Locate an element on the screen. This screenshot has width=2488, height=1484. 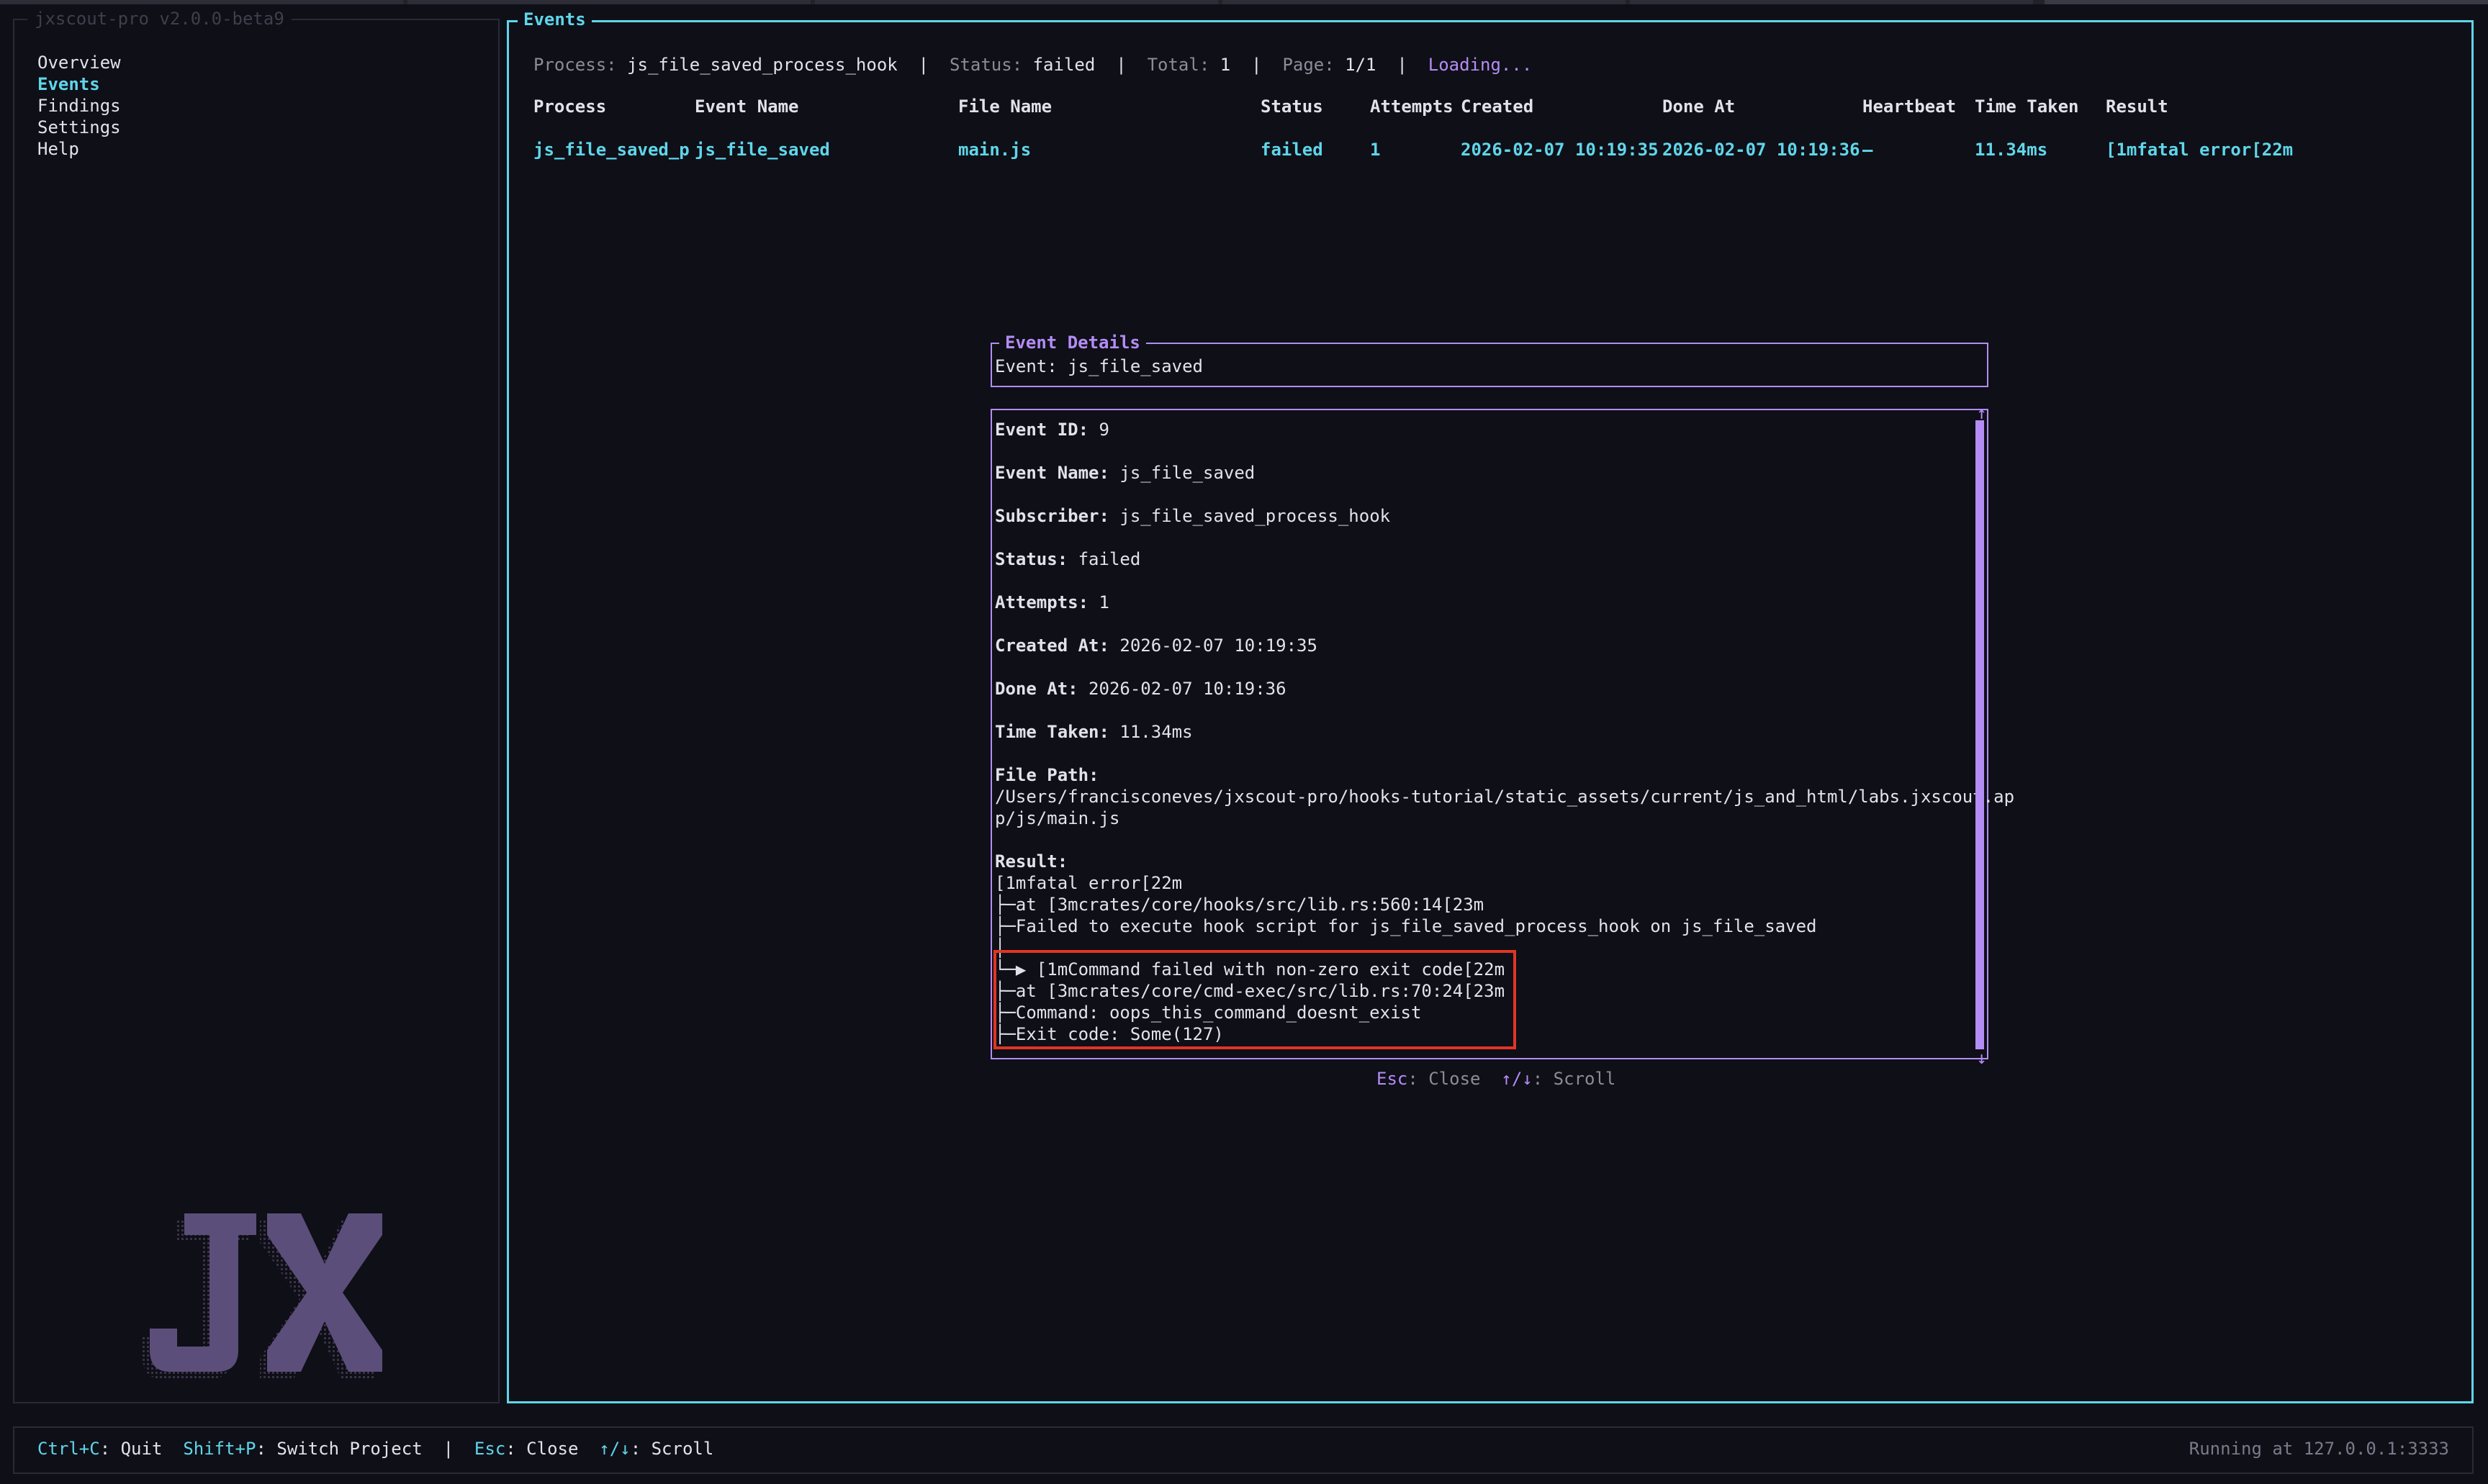
detail-attempts: Attempts: 1 is located at coordinates (1481, 602).